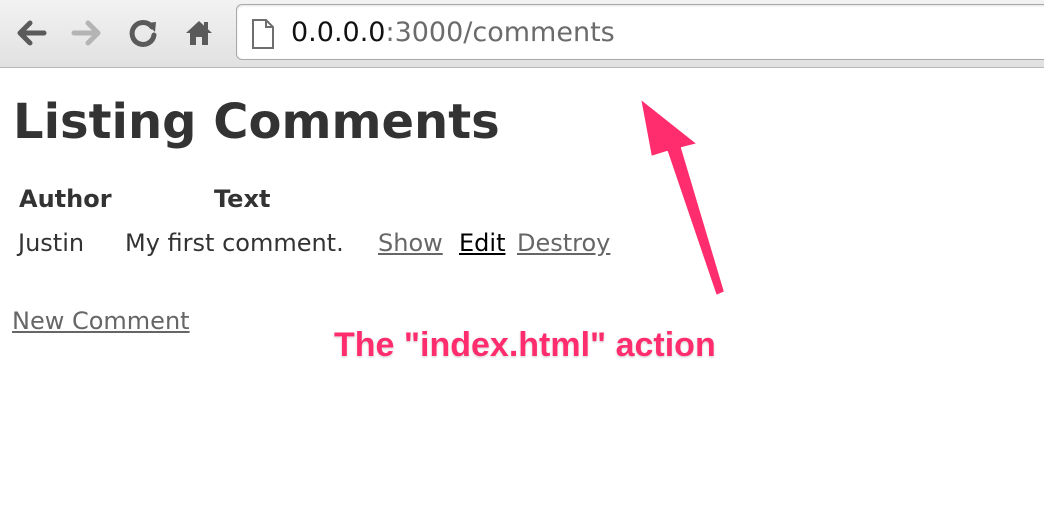  I want to click on back-arrow-icon, so click(32, 33).